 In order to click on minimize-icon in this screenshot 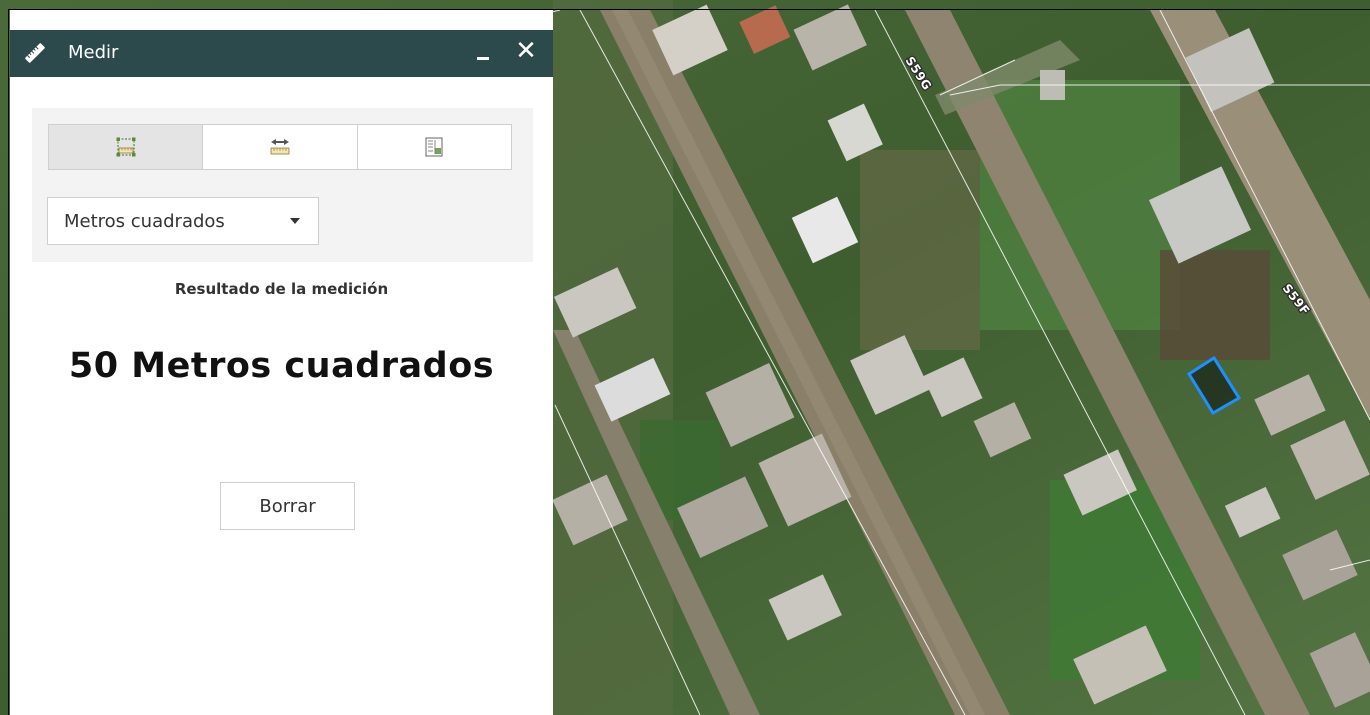, I will do `click(483, 58)`.